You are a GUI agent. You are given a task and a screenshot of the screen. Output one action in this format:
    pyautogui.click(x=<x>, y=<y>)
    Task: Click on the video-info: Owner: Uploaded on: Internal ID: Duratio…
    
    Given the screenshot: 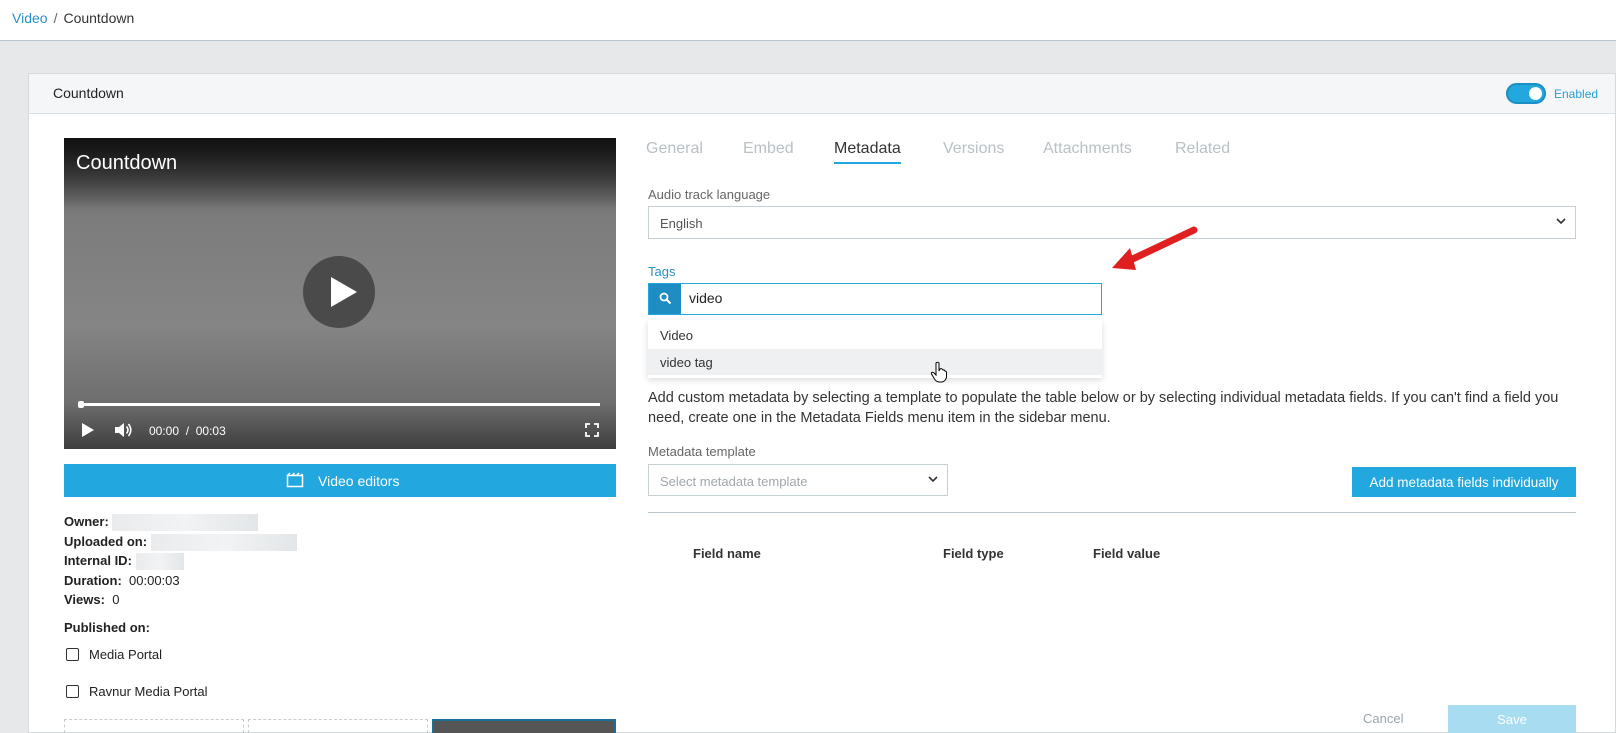 What is the action you would take?
    pyautogui.click(x=180, y=561)
    